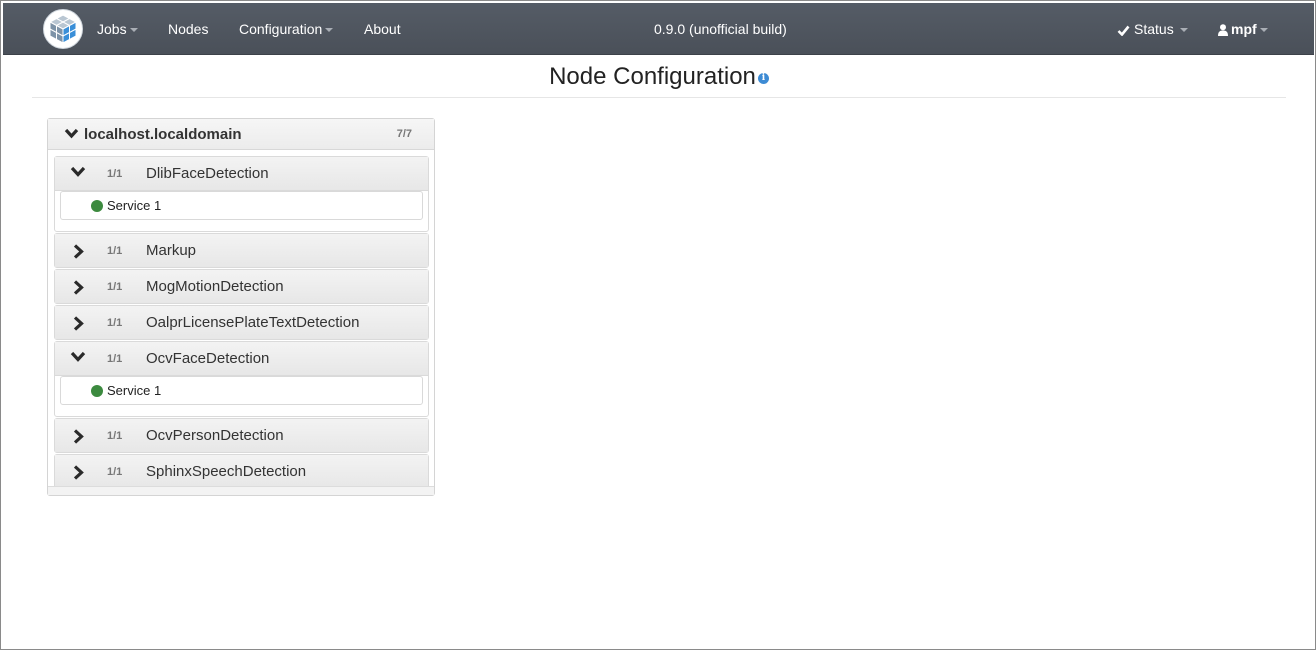 Image resolution: width=1316 pixels, height=650 pixels. I want to click on node-name: localhost.localdomain, so click(163, 134).